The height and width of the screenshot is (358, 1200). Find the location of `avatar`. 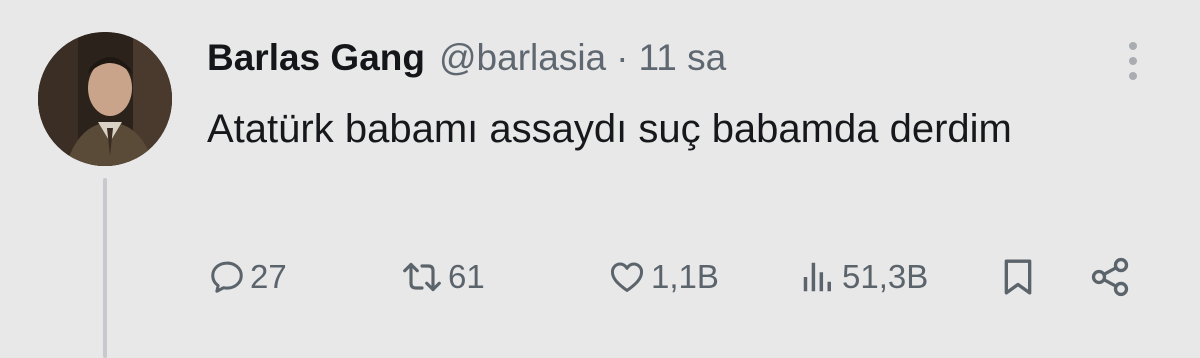

avatar is located at coordinates (105, 99).